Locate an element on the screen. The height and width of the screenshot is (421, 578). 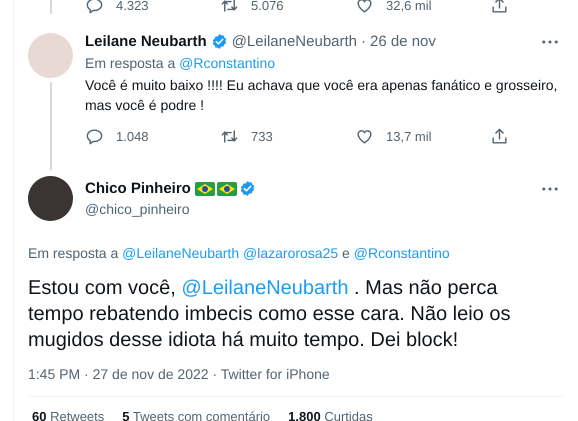
tweet-timestamp: 1:45 PM · 27 de nov de 2022 · Twitter for iPhone is located at coordinates (179, 374).